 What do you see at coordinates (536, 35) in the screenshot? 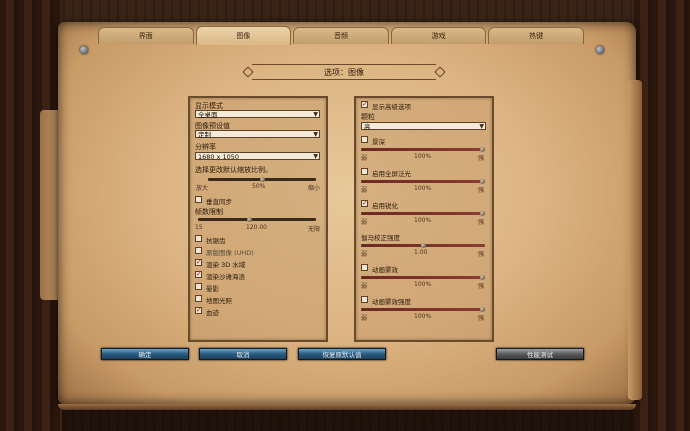
I see `tab-hotkeys: 热键` at bounding box center [536, 35].